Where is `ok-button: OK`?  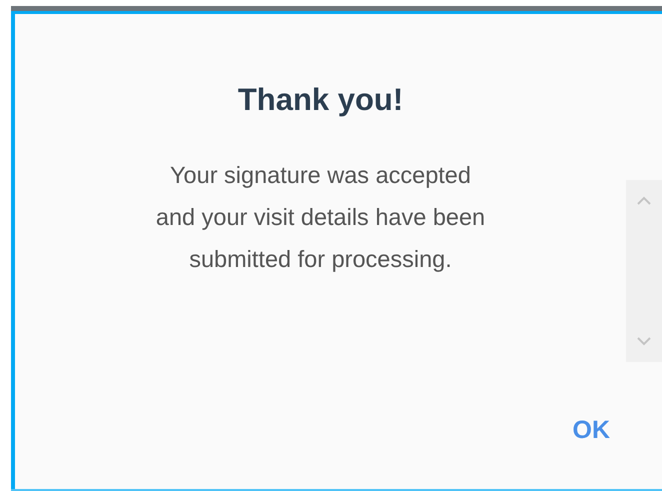 ok-button: OK is located at coordinates (591, 430).